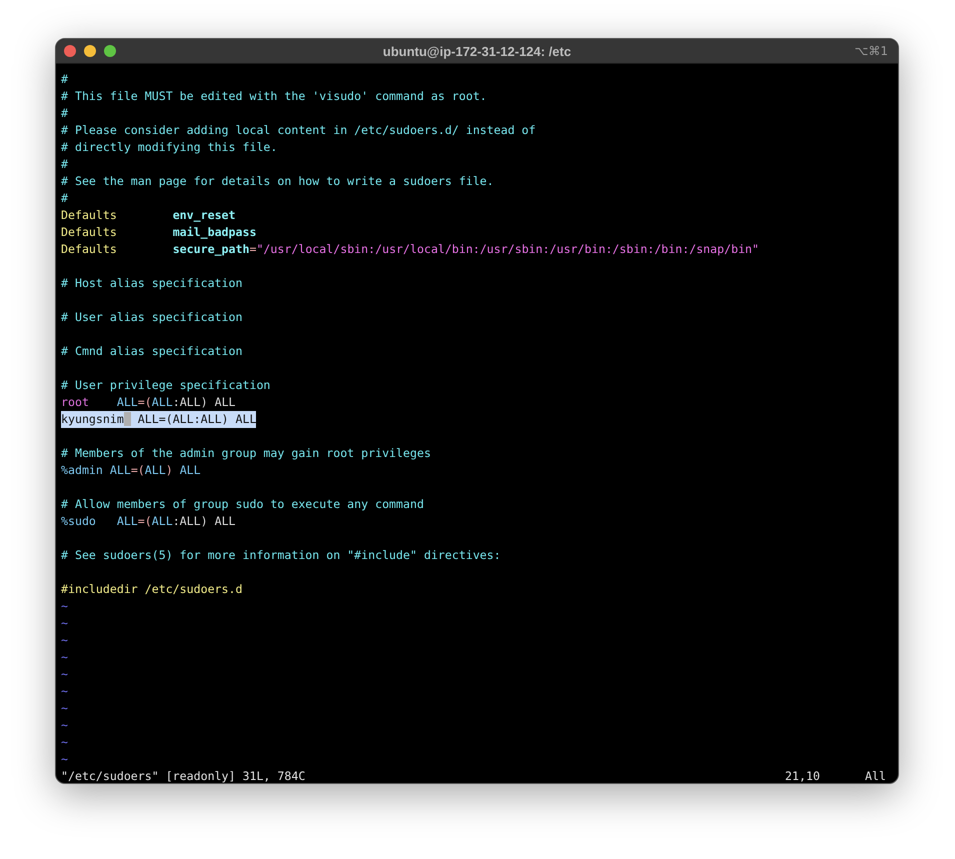 This screenshot has width=955, height=859. Describe the element at coordinates (70, 51) in the screenshot. I see `close-button` at that location.